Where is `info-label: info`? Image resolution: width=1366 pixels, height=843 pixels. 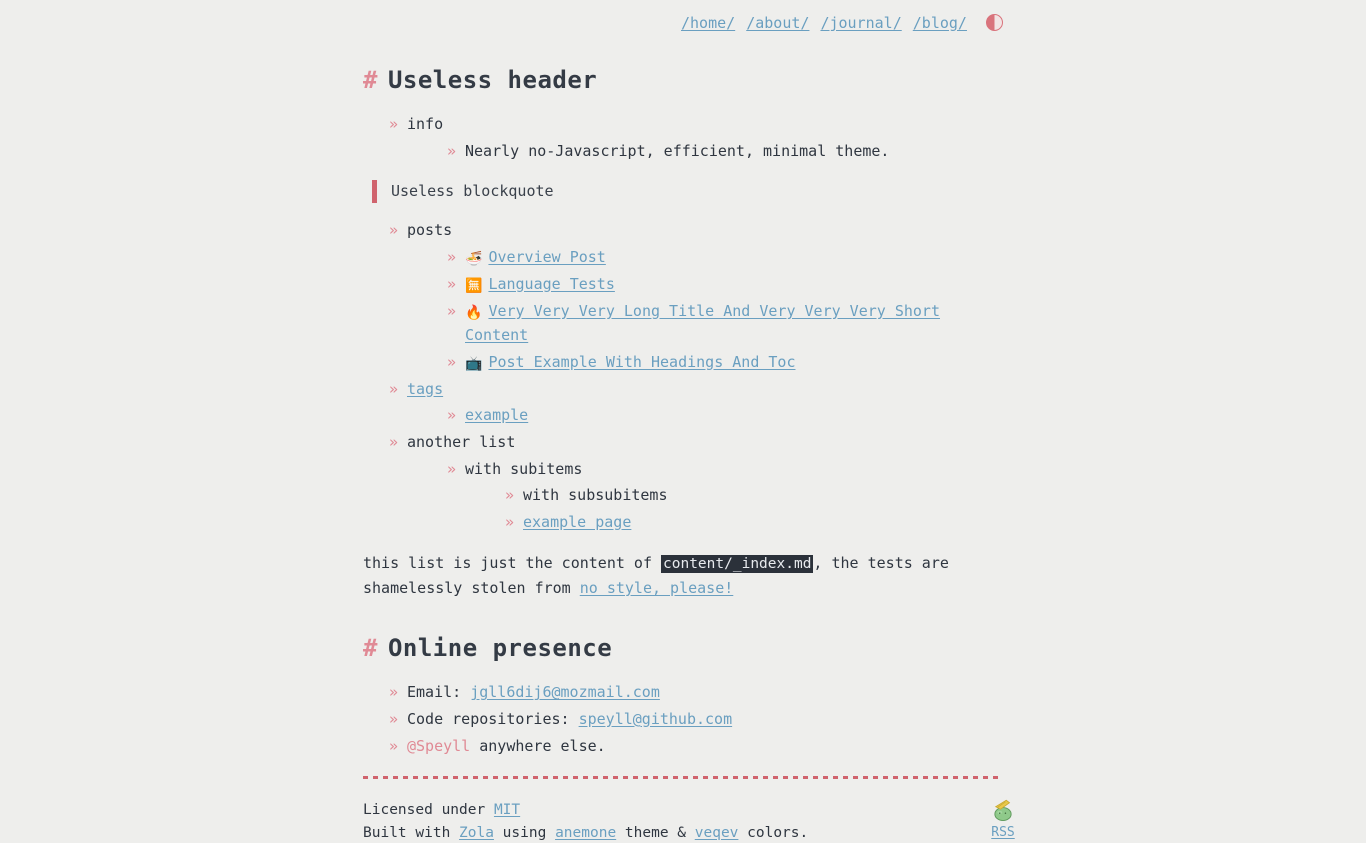
info-label: info is located at coordinates (425, 124).